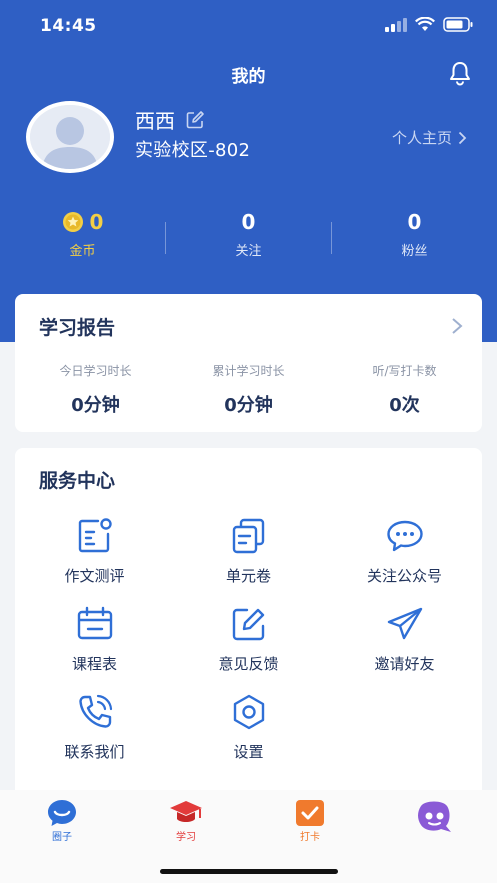  I want to click on tab-circle: 圈子, so click(62, 820).